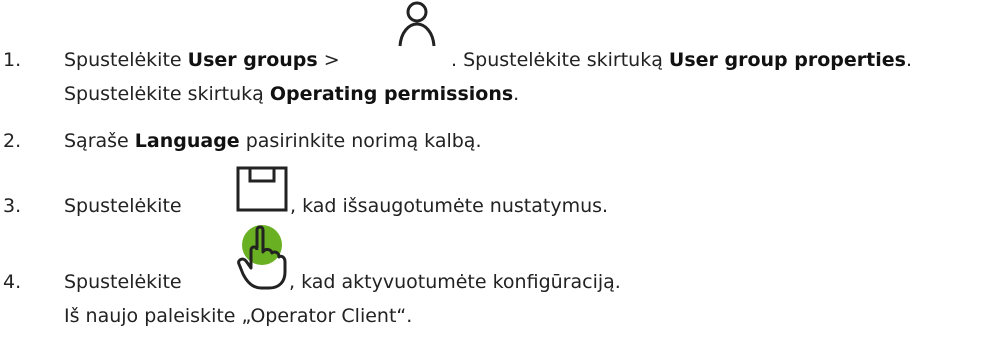 Image resolution: width=987 pixels, height=346 pixels. Describe the element at coordinates (12, 206) in the screenshot. I see `step-3-number: 3.` at that location.